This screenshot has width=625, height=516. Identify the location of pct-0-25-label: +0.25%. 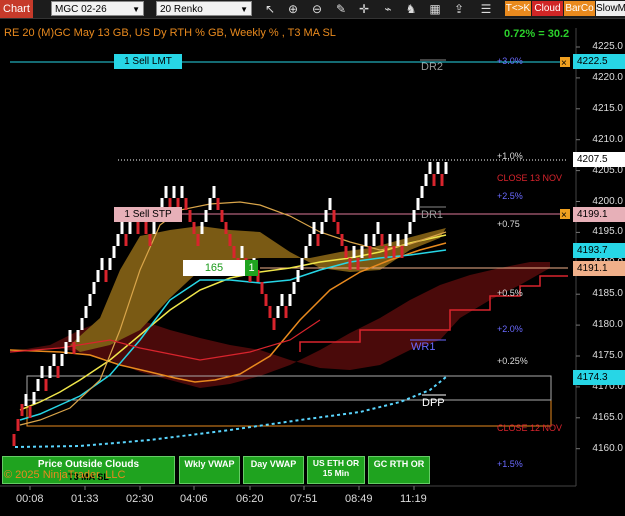
(512, 361).